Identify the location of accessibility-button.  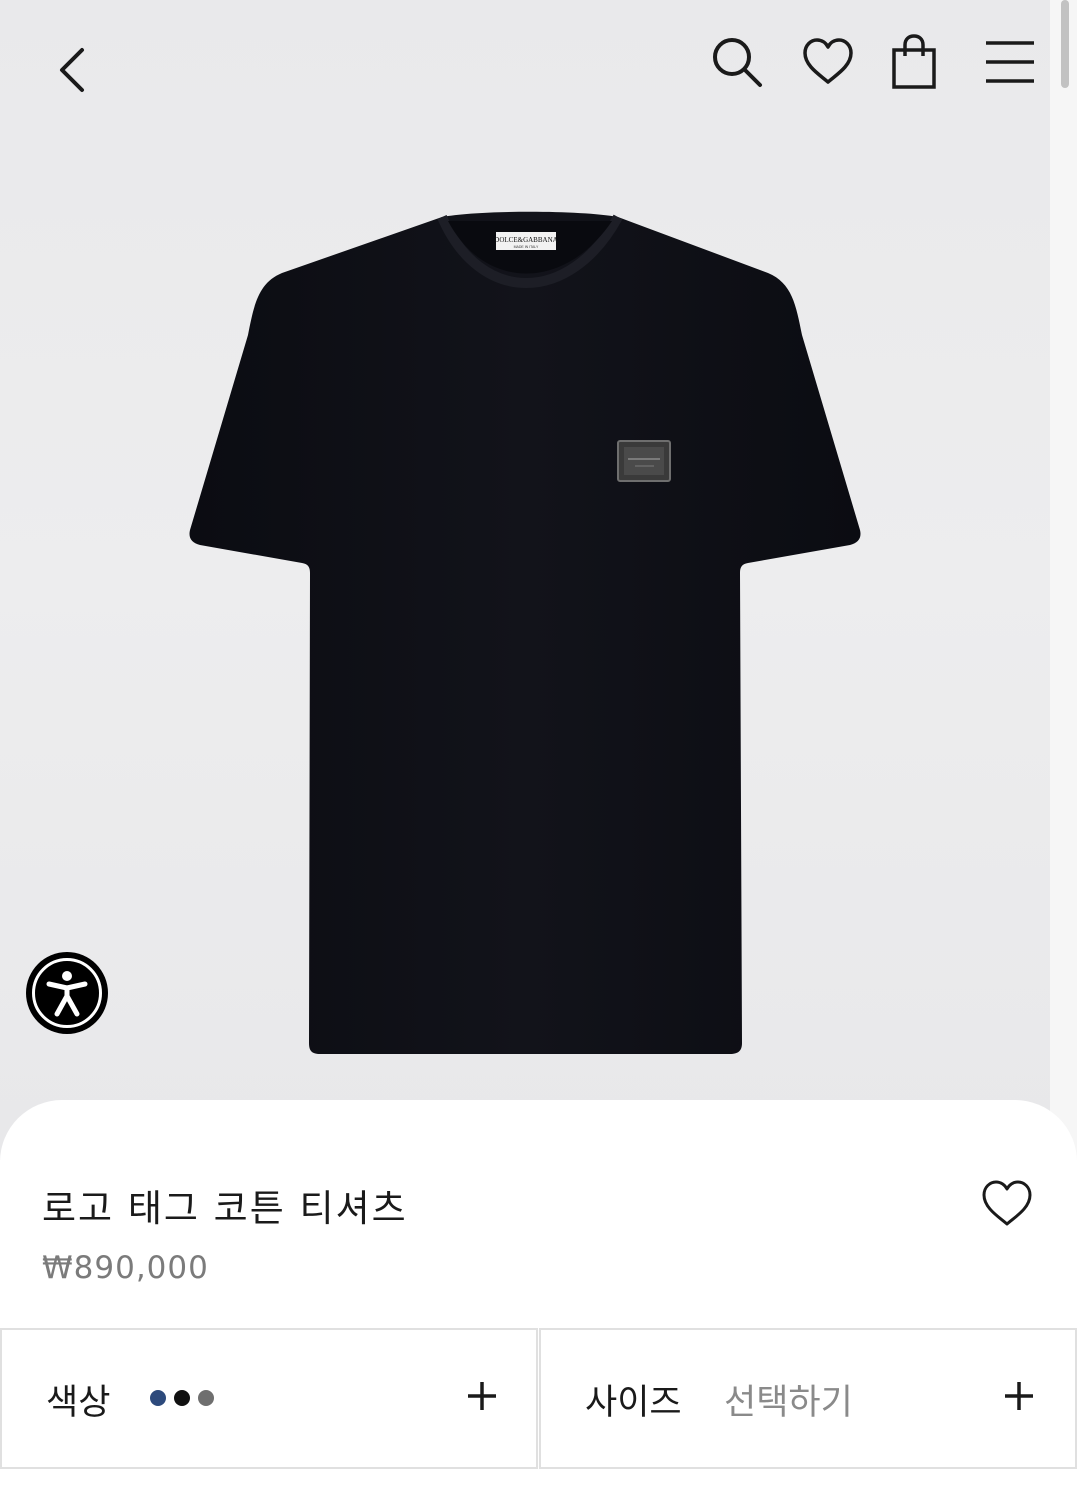
(67, 993).